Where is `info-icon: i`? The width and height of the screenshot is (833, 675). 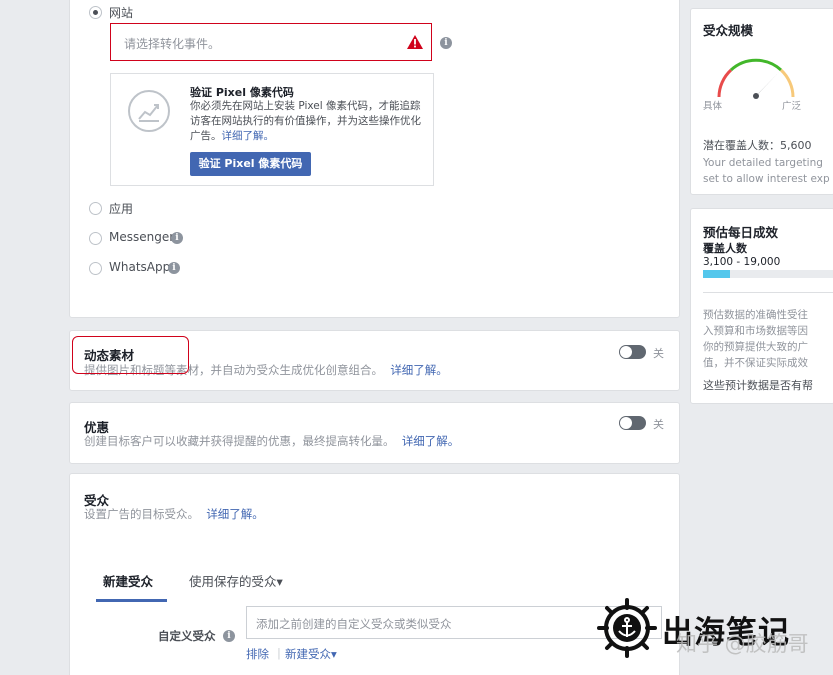
info-icon: i is located at coordinates (446, 43).